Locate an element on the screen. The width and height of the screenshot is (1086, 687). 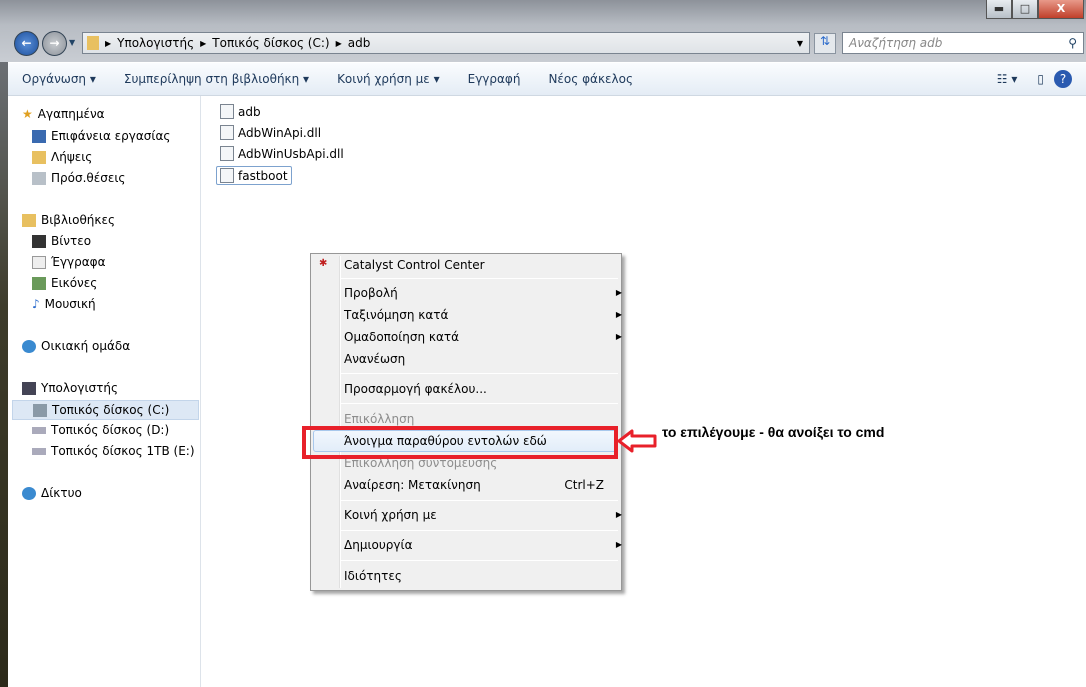
sidebar-item-drive-e: Τοπικός δίσκος 1TB (E:) is located at coordinates (113, 451).